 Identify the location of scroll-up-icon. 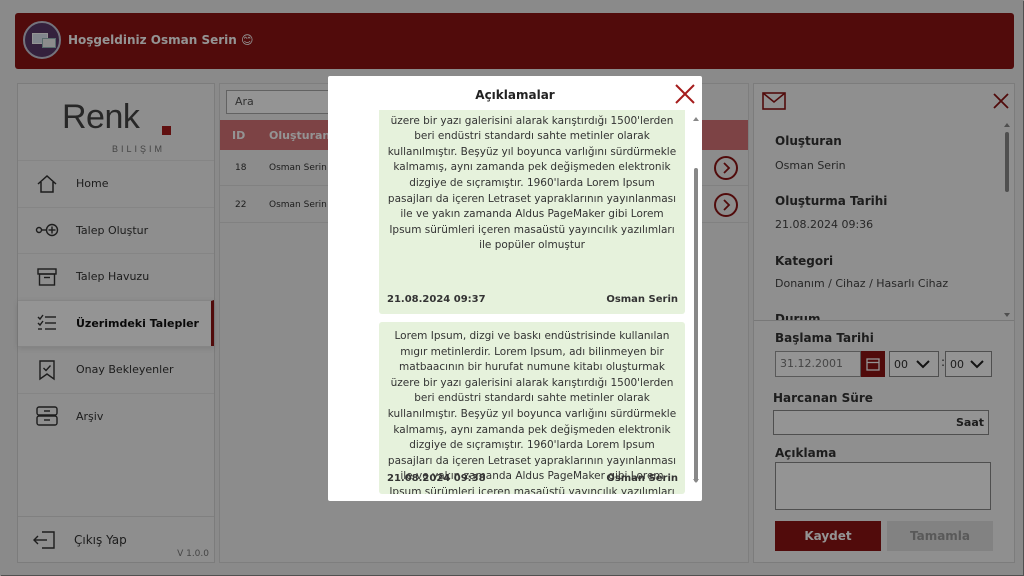
(696, 119).